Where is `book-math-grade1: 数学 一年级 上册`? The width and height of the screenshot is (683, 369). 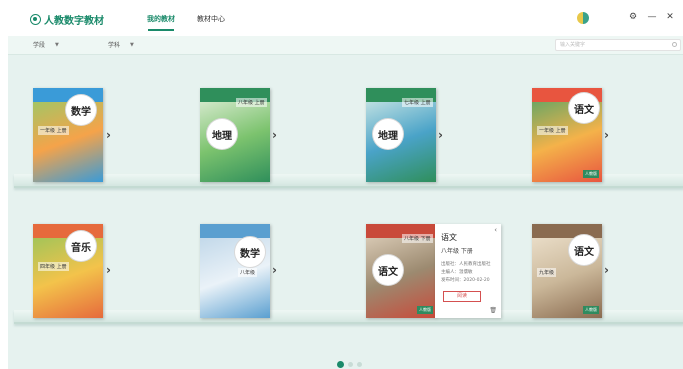 book-math-grade1: 数学 一年级 上册 is located at coordinates (68, 135).